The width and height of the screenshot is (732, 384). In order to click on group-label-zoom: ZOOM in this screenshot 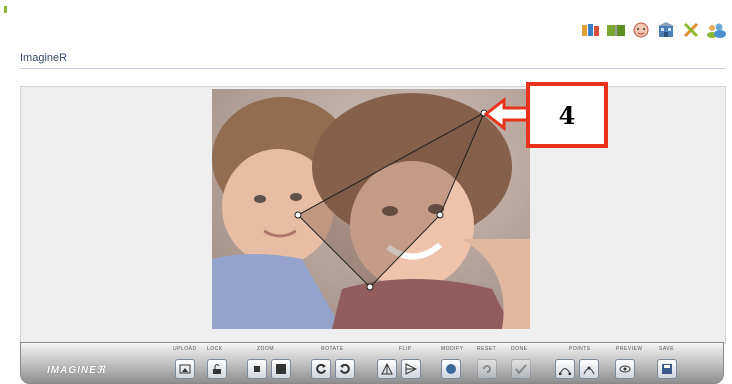, I will do `click(265, 349)`.